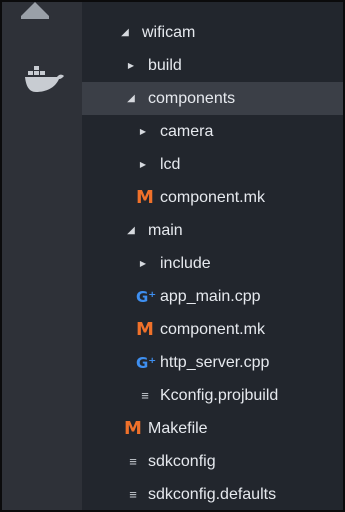  Describe the element at coordinates (187, 131) in the screenshot. I see `tree-item-label: camera` at that location.